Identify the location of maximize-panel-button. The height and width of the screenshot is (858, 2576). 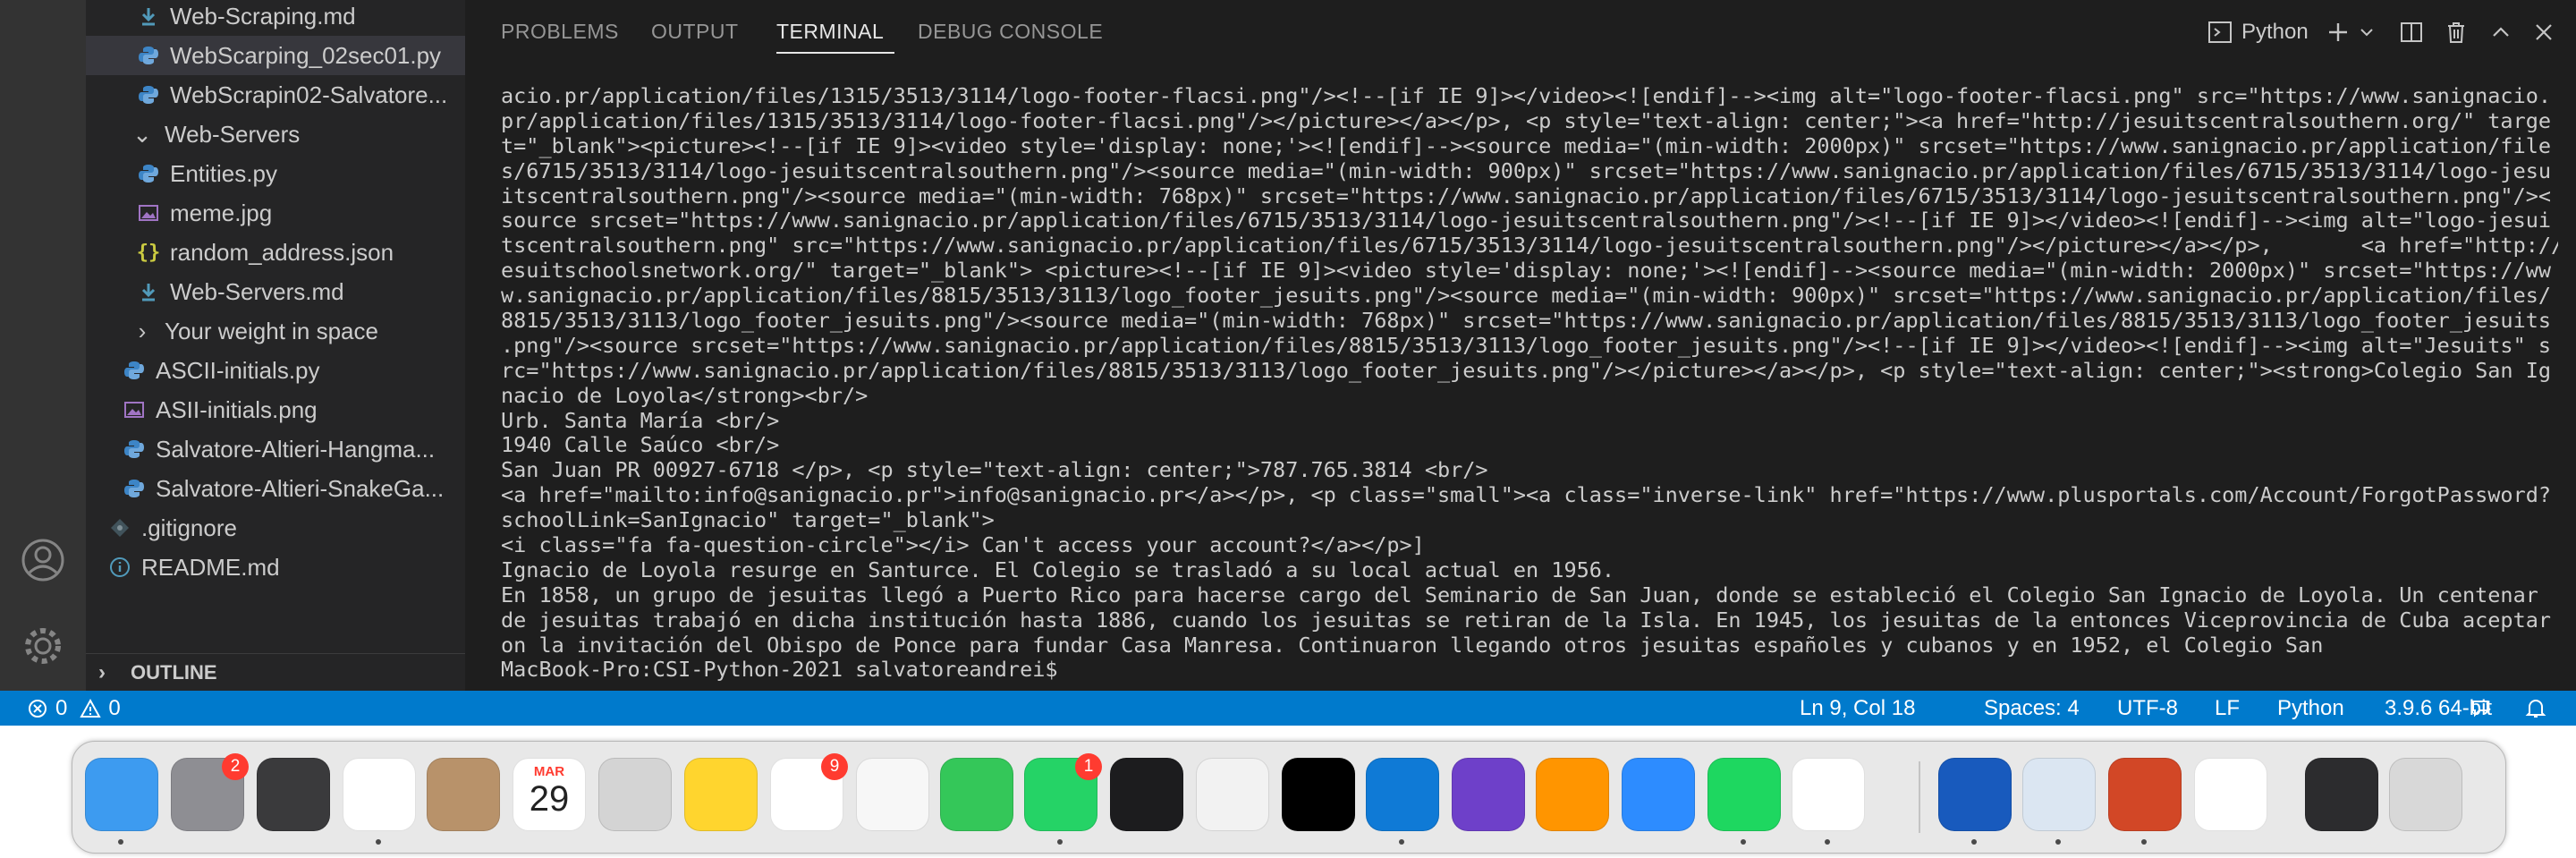
(2500, 32).